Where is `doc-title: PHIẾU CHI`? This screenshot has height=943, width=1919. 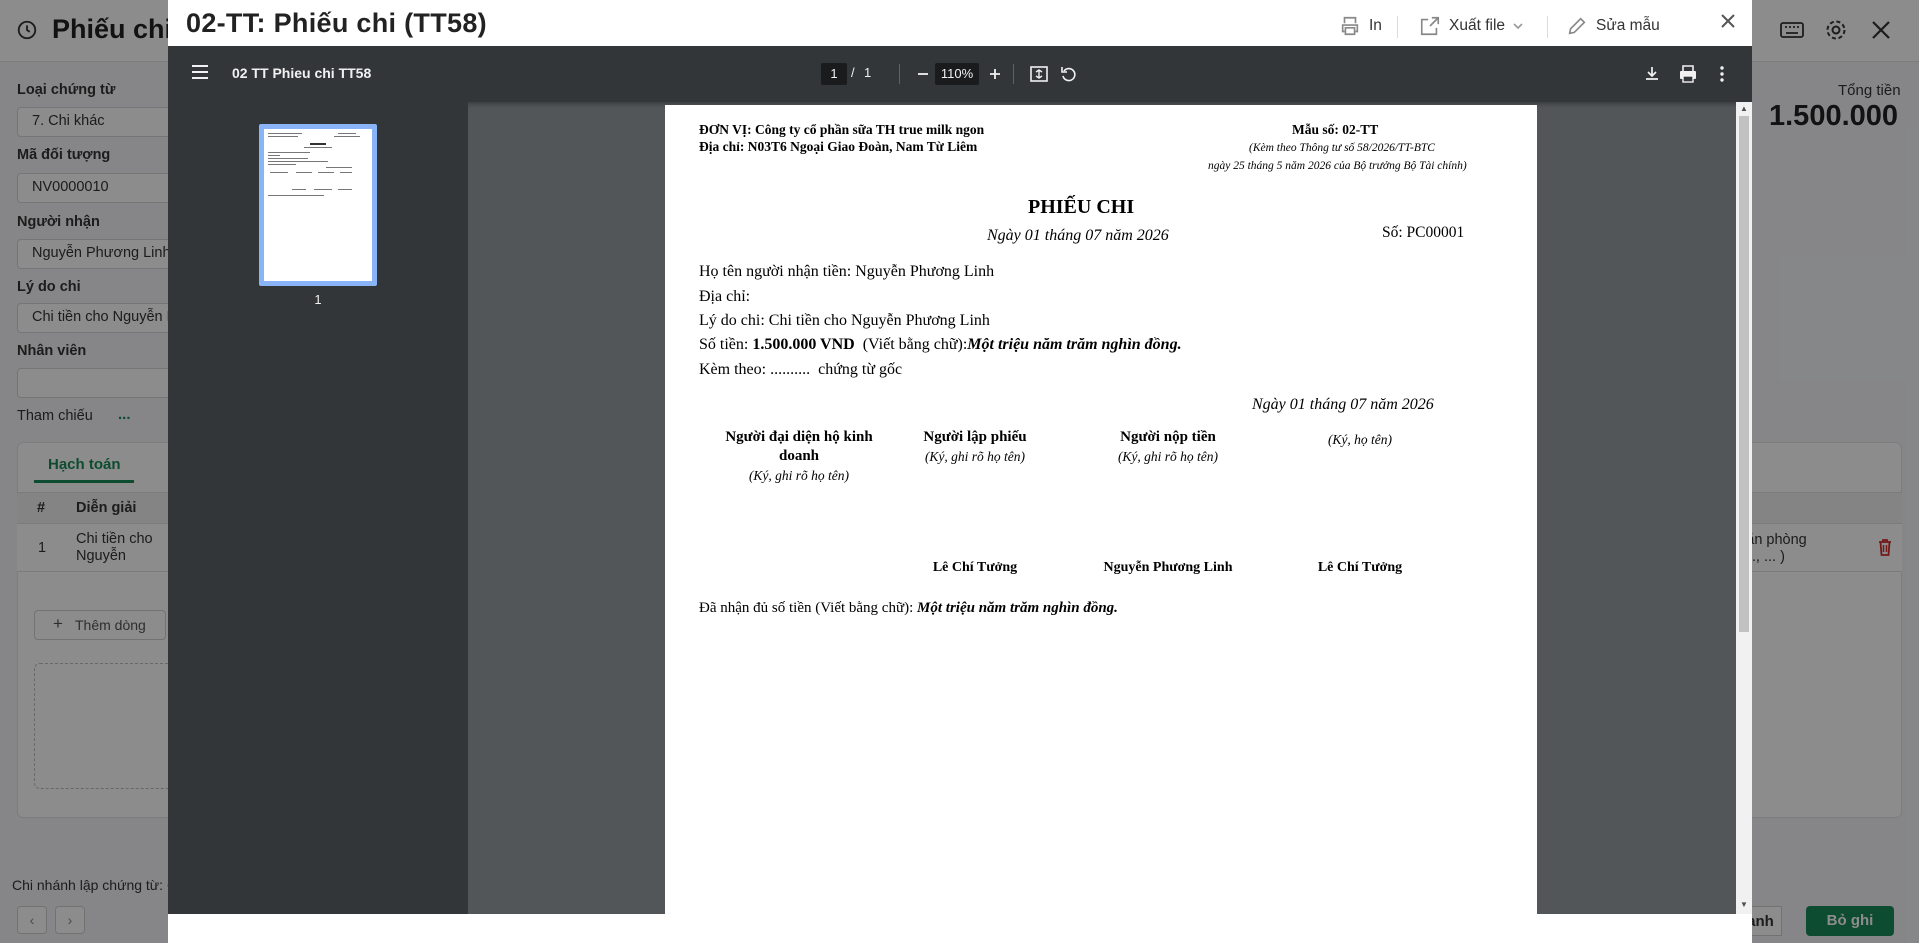 doc-title: PHIẾU CHI is located at coordinates (1081, 207).